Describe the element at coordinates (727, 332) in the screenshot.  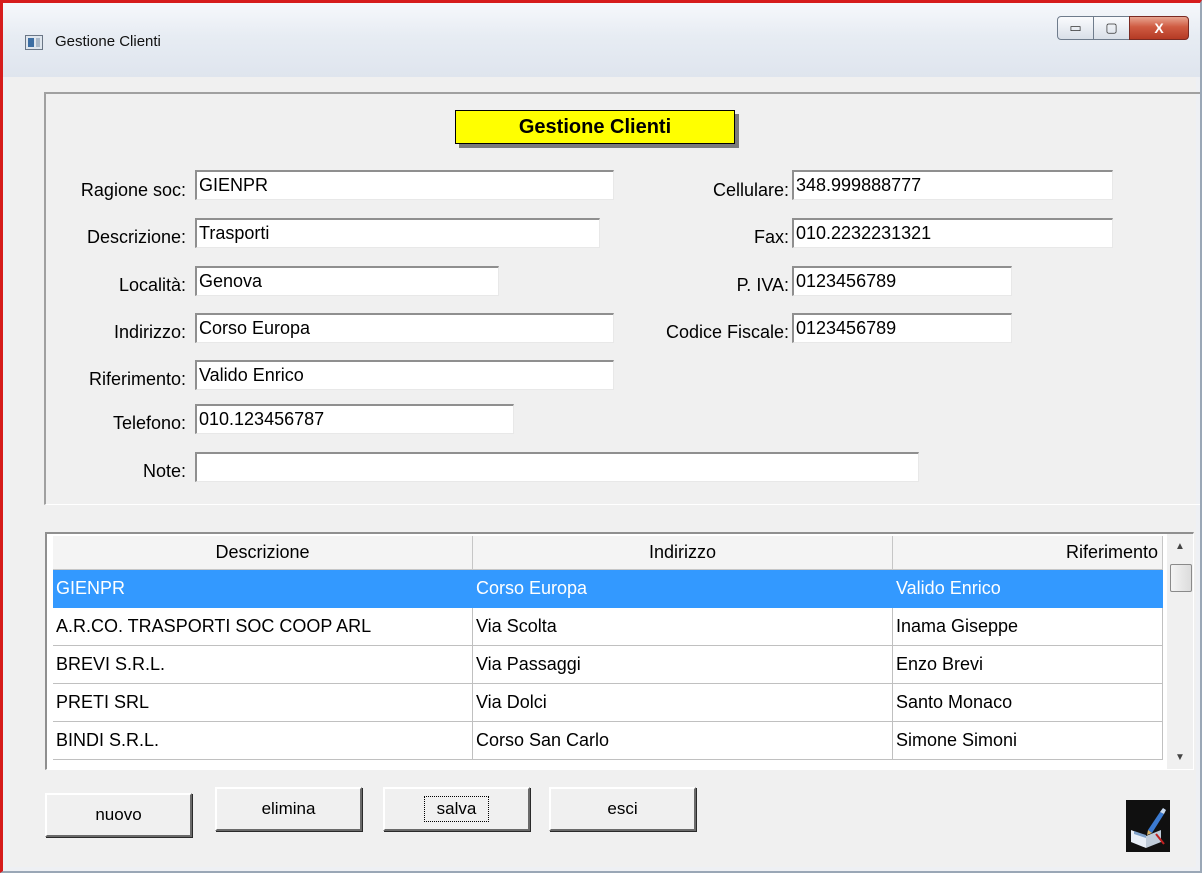
I see `codice-fiscale-label: Codice Fiscale:` at that location.